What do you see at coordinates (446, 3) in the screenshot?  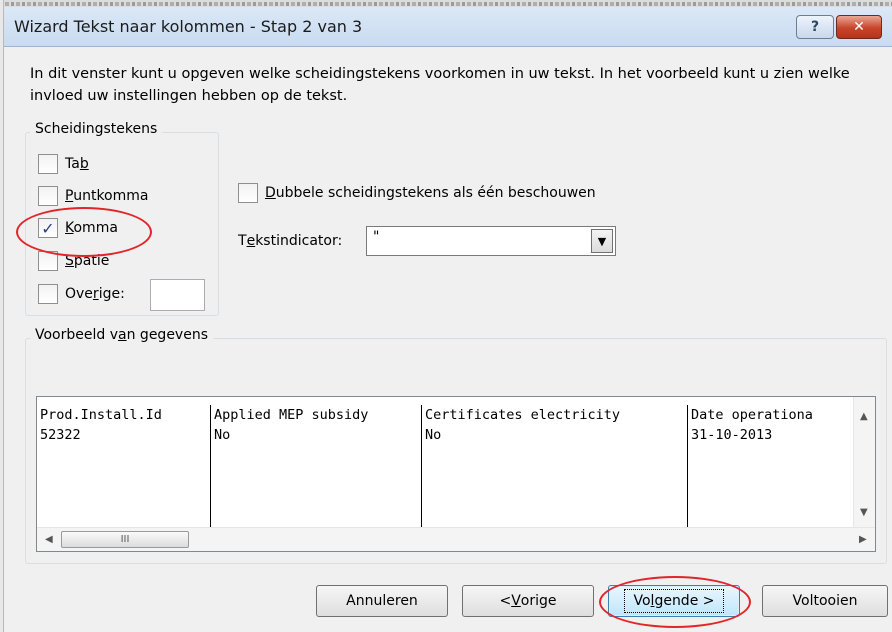 I see `background-sheet-strip` at bounding box center [446, 3].